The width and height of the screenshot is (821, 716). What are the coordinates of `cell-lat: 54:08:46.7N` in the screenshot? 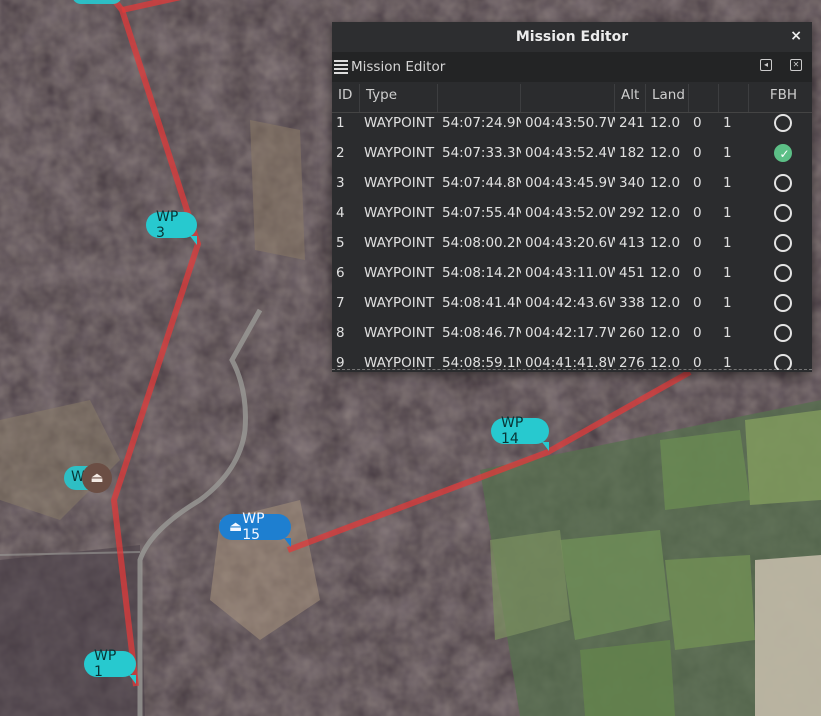 It's located at (479, 333).